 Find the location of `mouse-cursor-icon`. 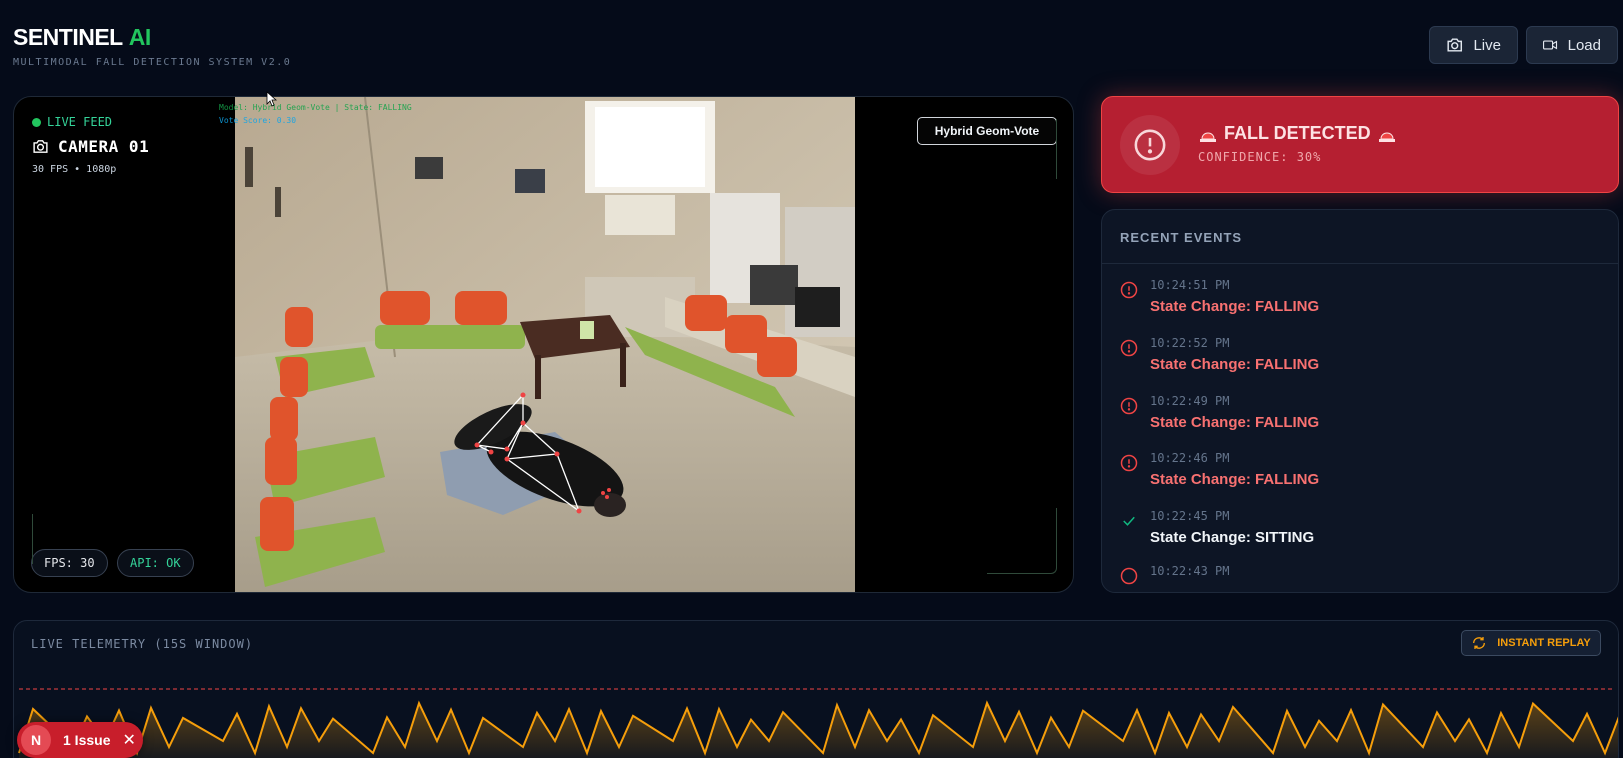

mouse-cursor-icon is located at coordinates (272, 99).